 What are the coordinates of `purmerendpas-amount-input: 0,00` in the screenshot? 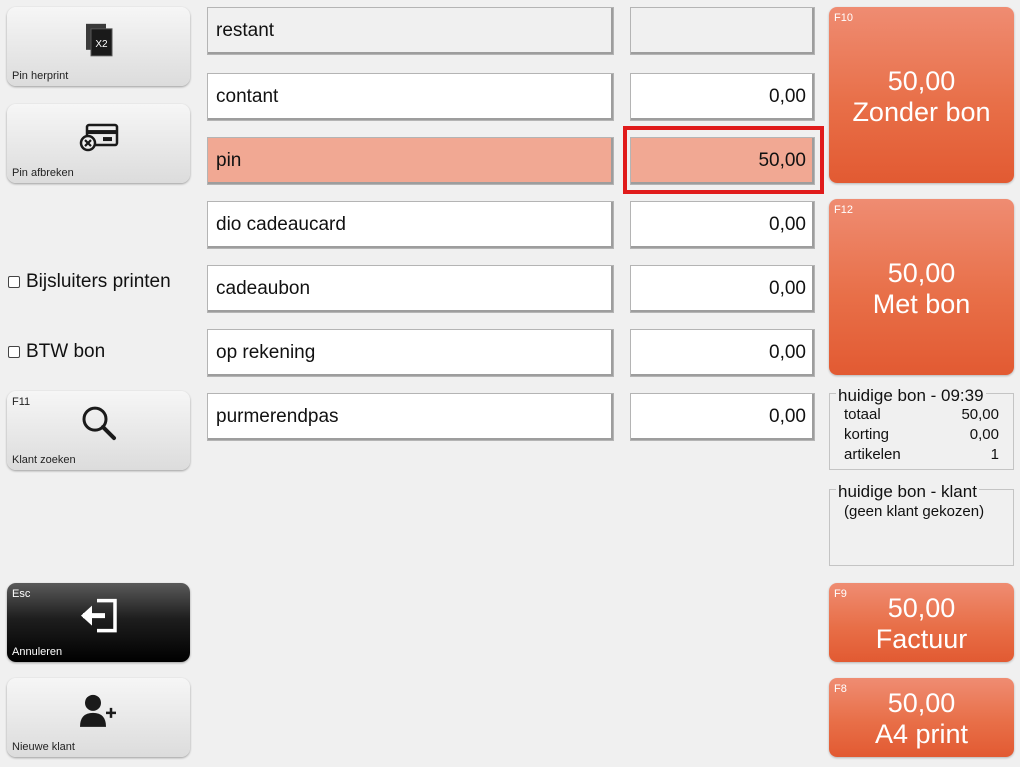 It's located at (722, 417).